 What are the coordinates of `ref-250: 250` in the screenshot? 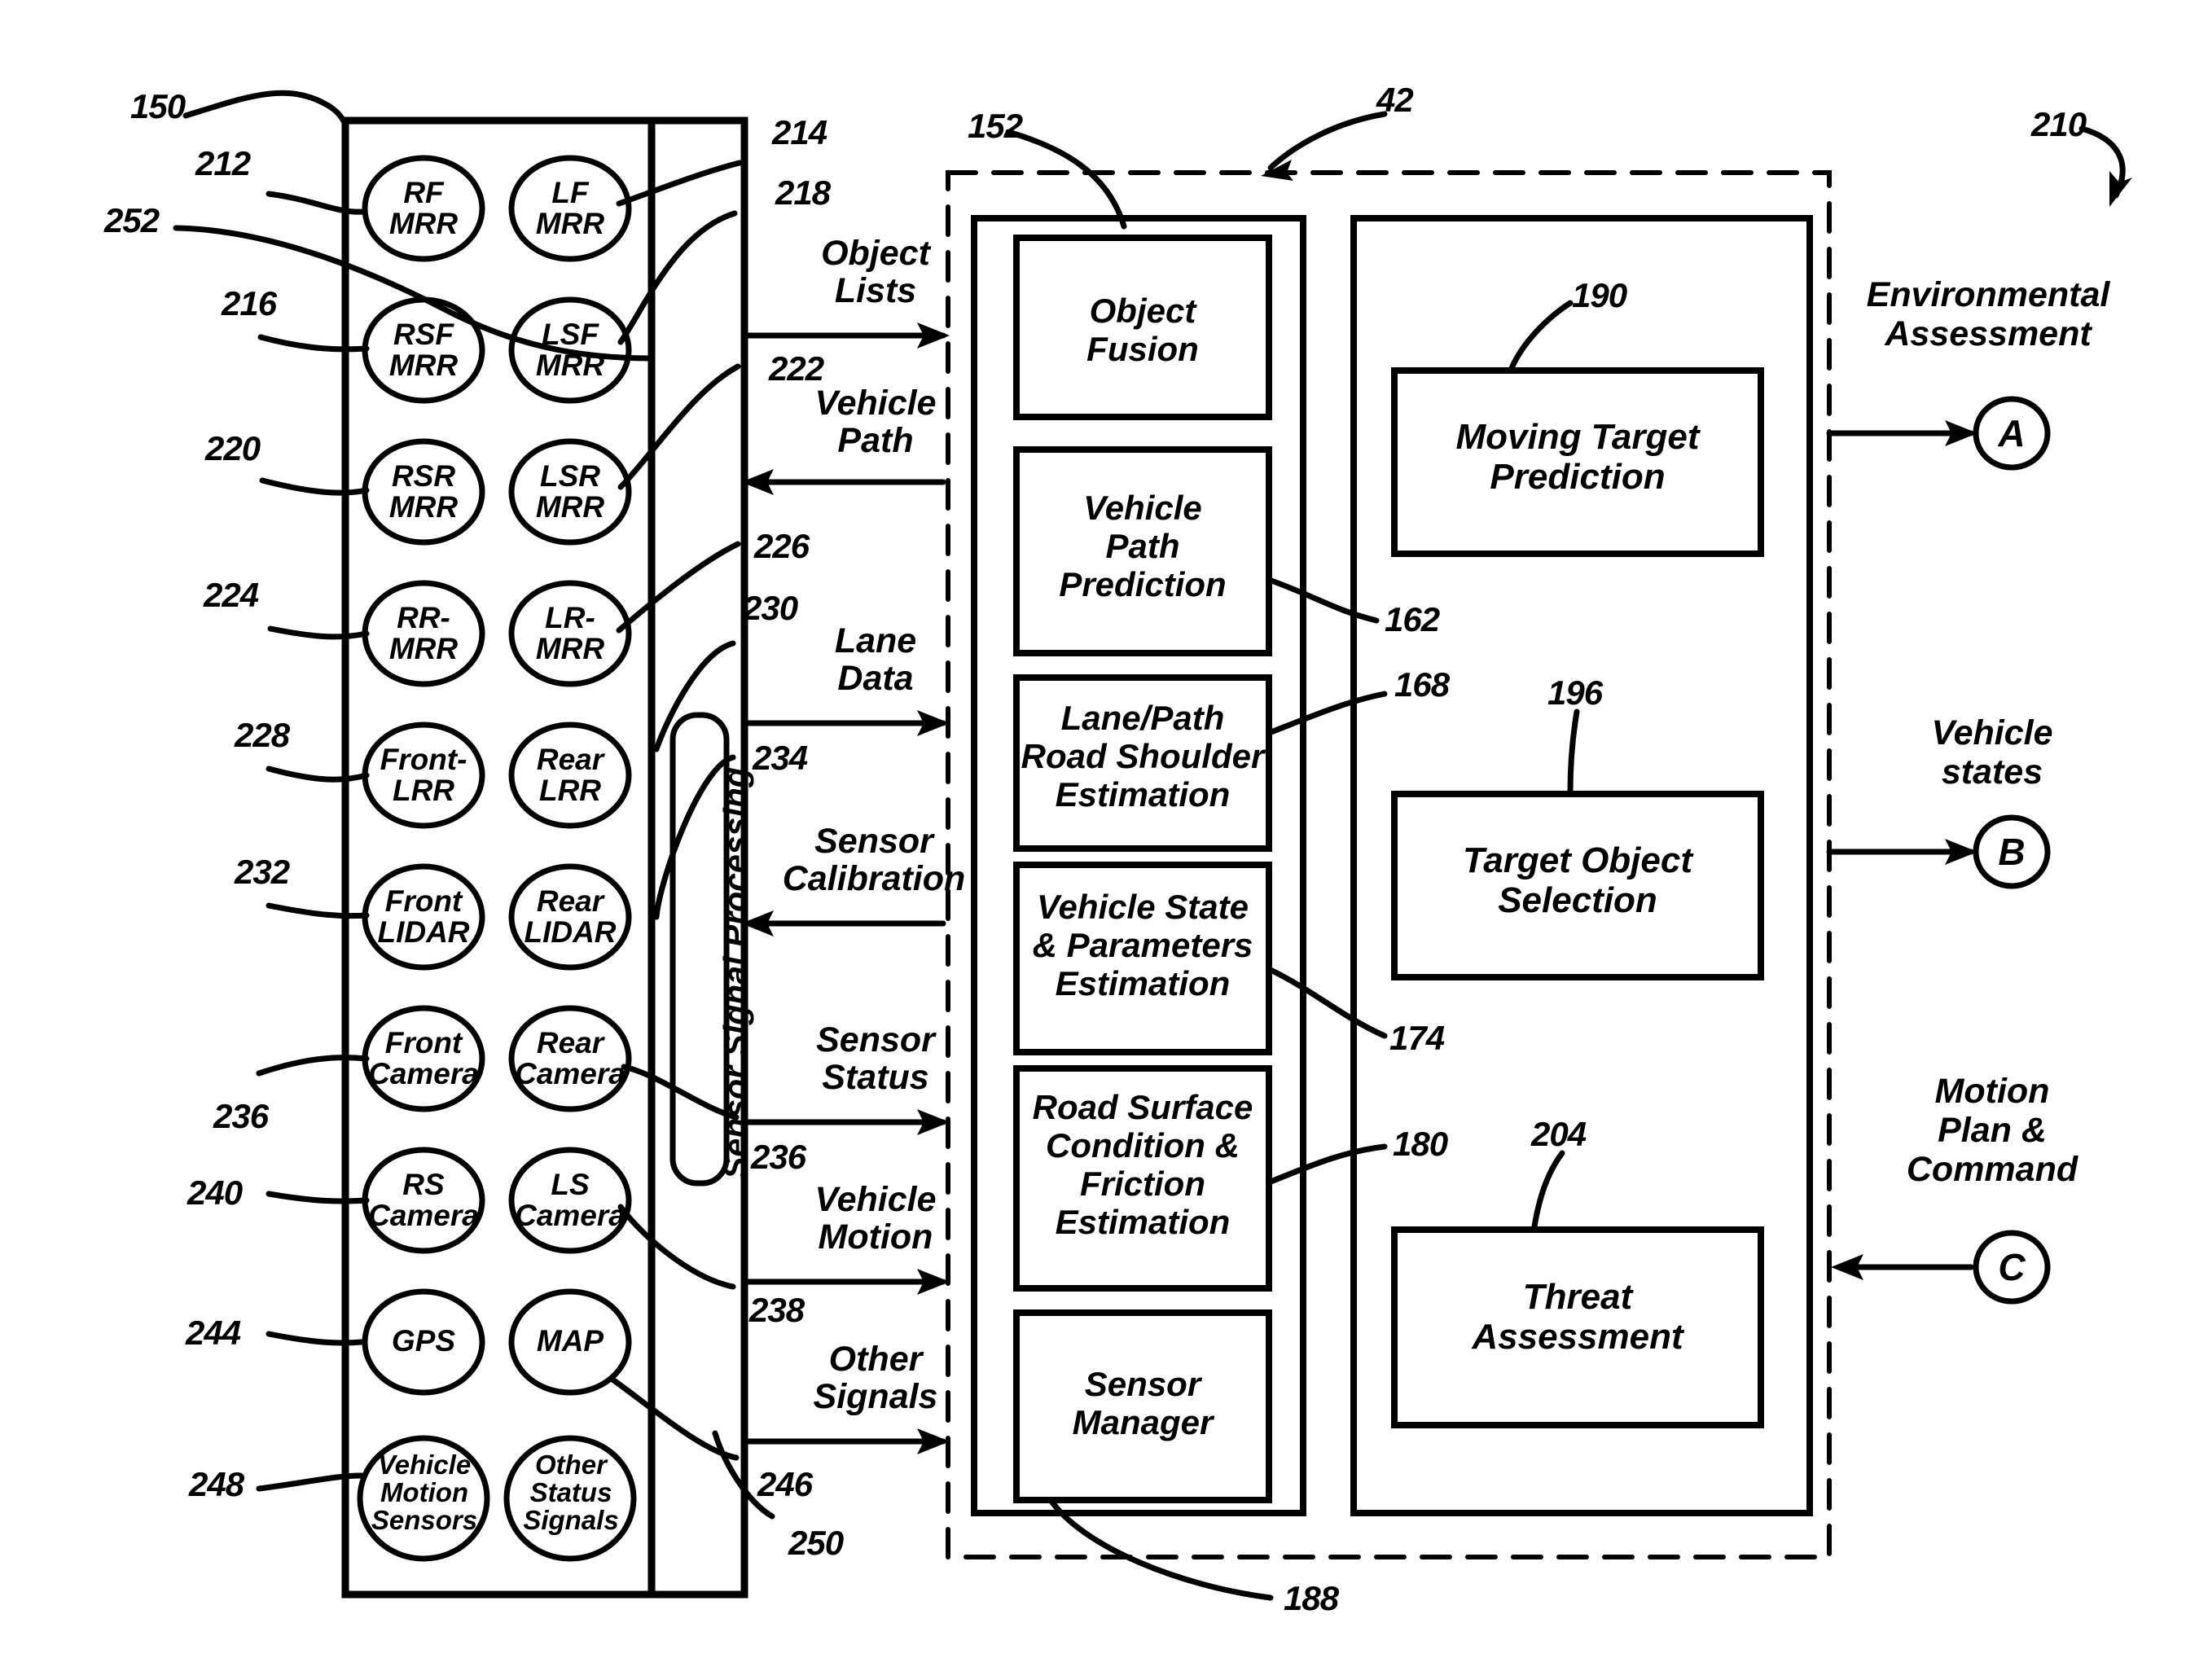 It's located at (816, 1543).